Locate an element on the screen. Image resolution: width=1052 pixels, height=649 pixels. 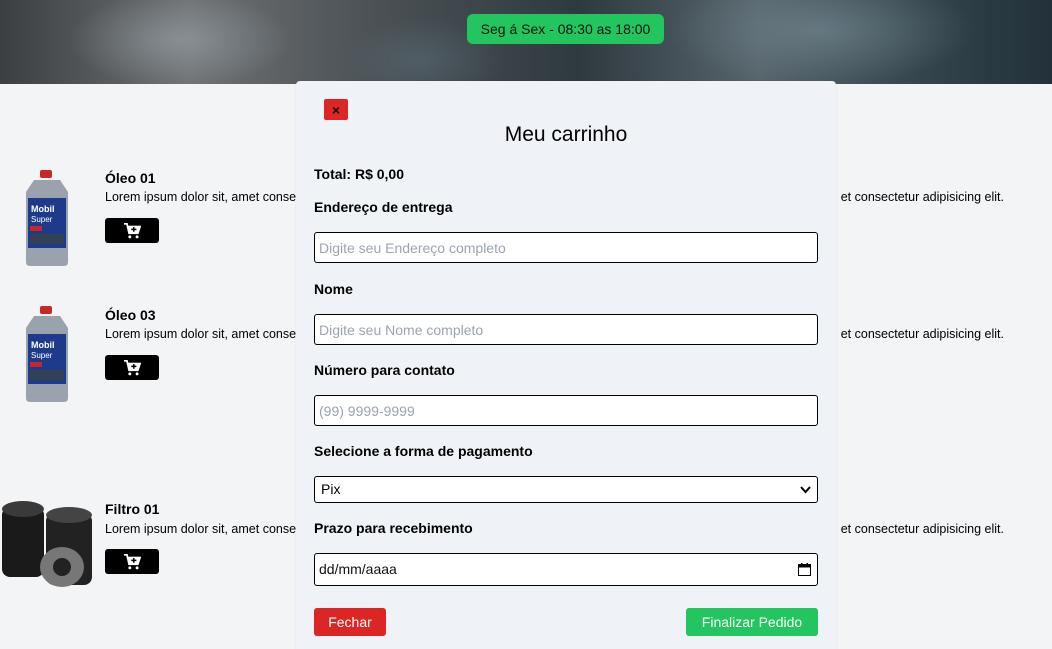
date-value: dd/mm/aaaa is located at coordinates (358, 569).